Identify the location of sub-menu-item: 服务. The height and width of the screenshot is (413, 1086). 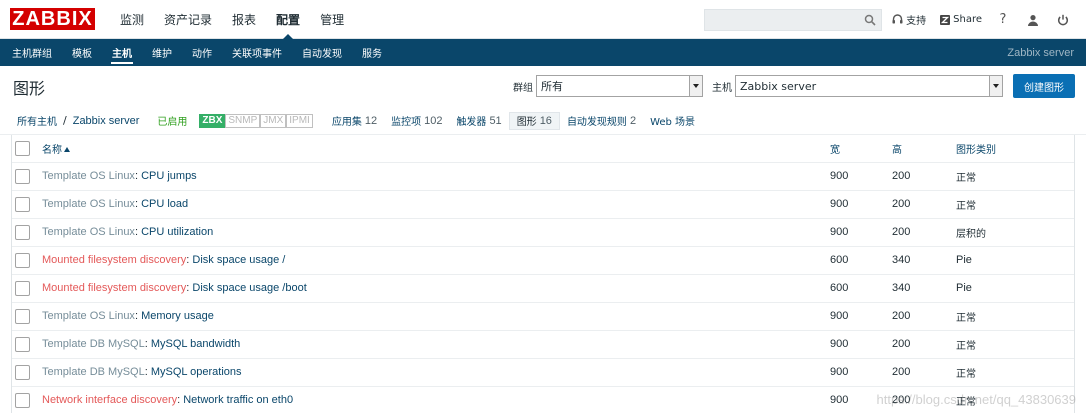
(372, 52).